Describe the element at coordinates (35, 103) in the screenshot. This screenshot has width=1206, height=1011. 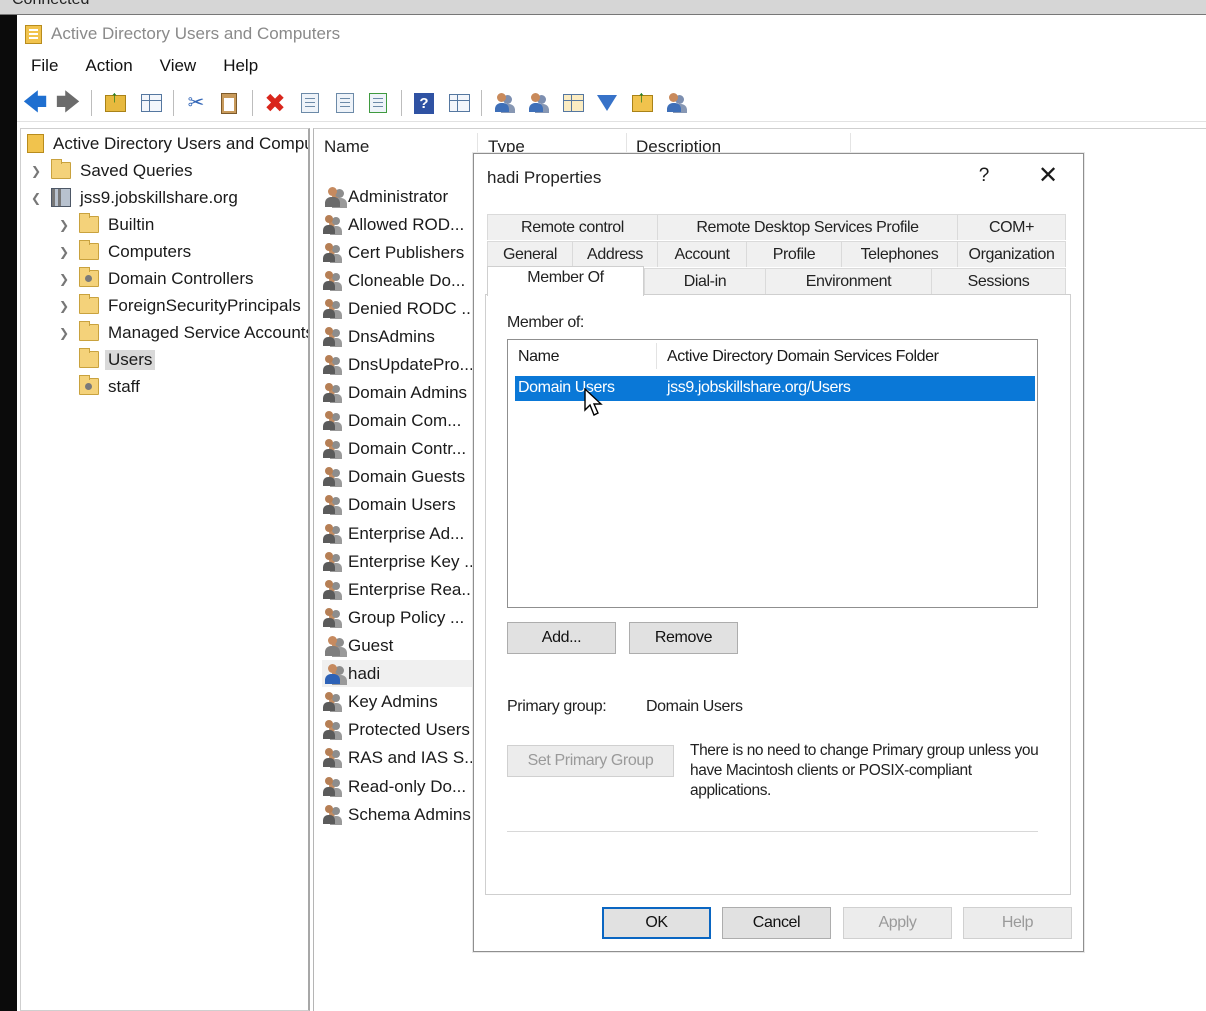
I see `back-arrow-icon: 🡄` at that location.